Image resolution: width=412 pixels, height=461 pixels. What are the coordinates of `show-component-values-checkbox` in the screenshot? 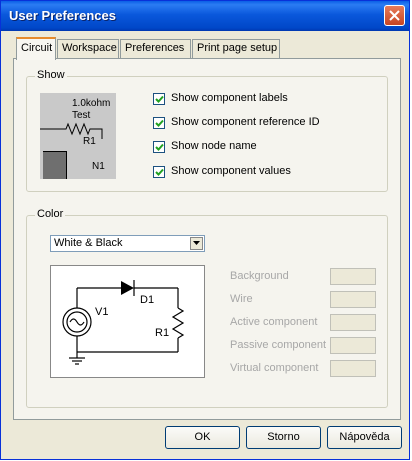 It's located at (159, 172).